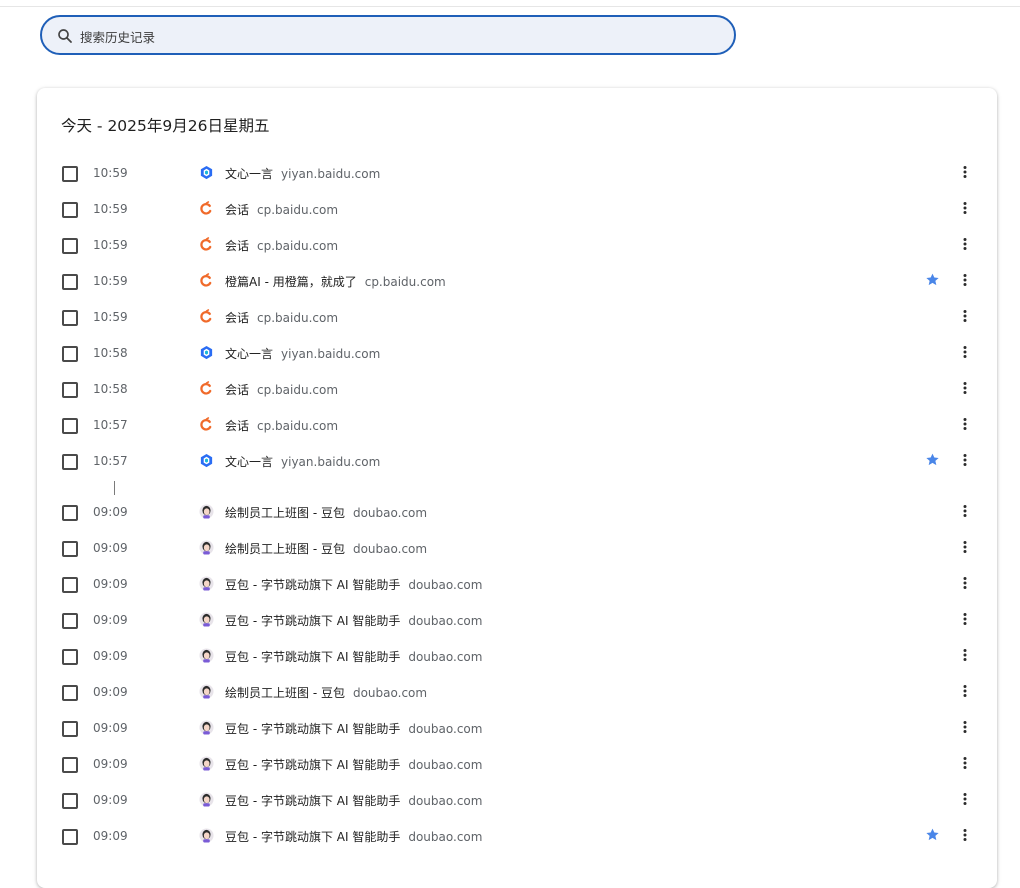 This screenshot has width=1020, height=888. What do you see at coordinates (517, 174) in the screenshot?
I see `history-row: 10:59 文心一言 yiyan.baidu.com` at bounding box center [517, 174].